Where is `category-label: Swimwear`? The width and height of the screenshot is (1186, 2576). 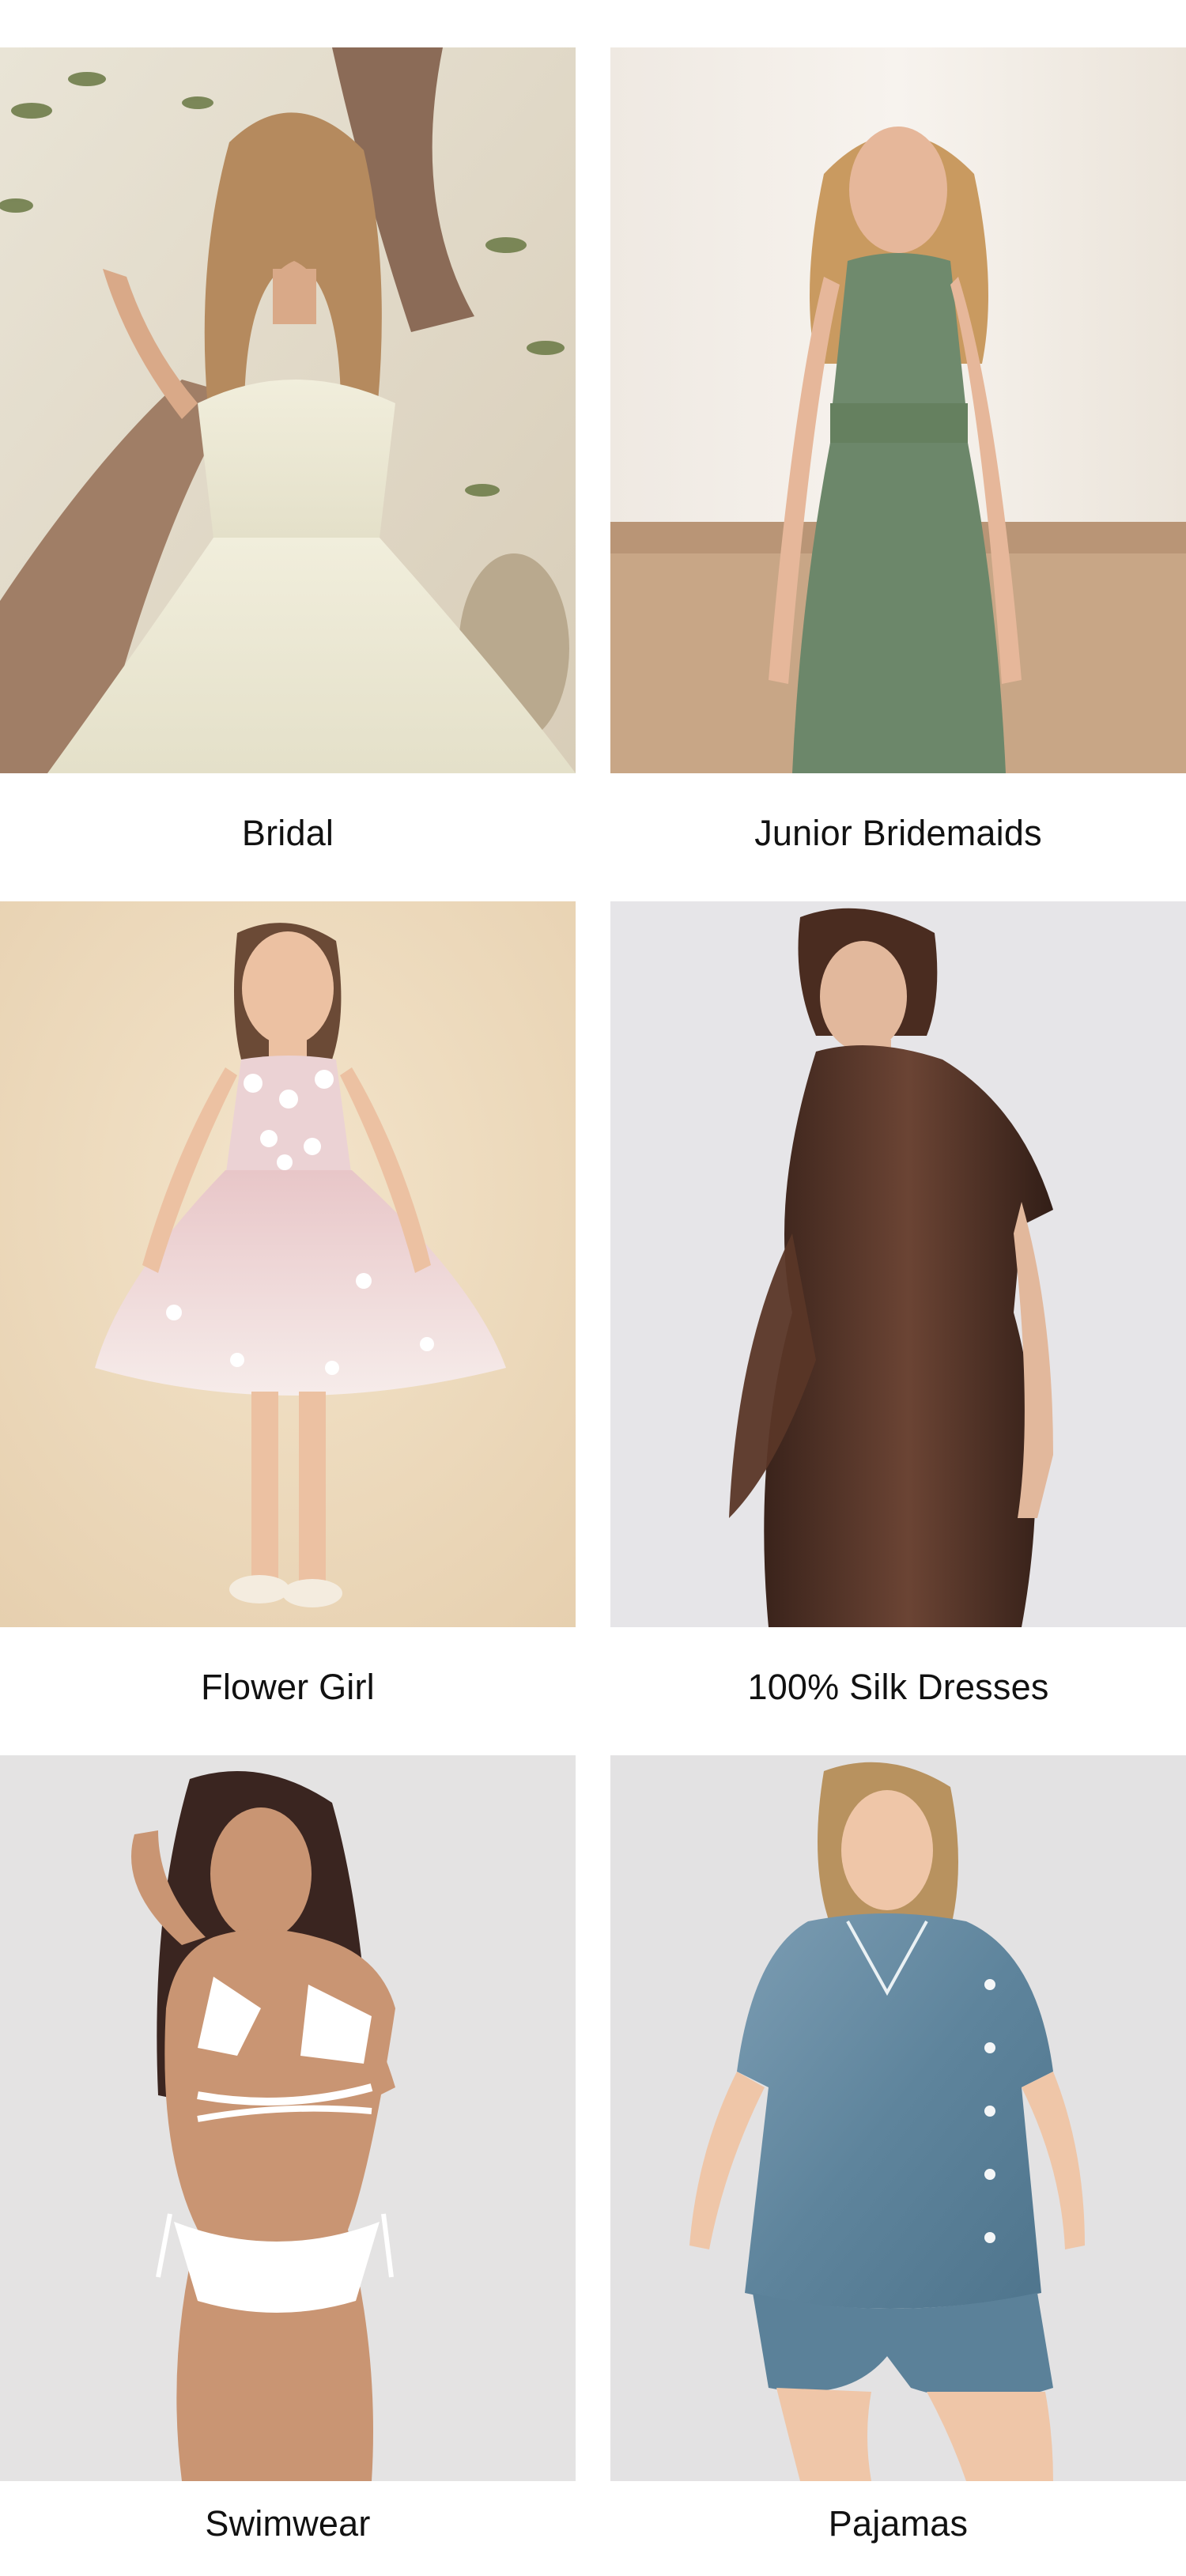 category-label: Swimwear is located at coordinates (288, 2528).